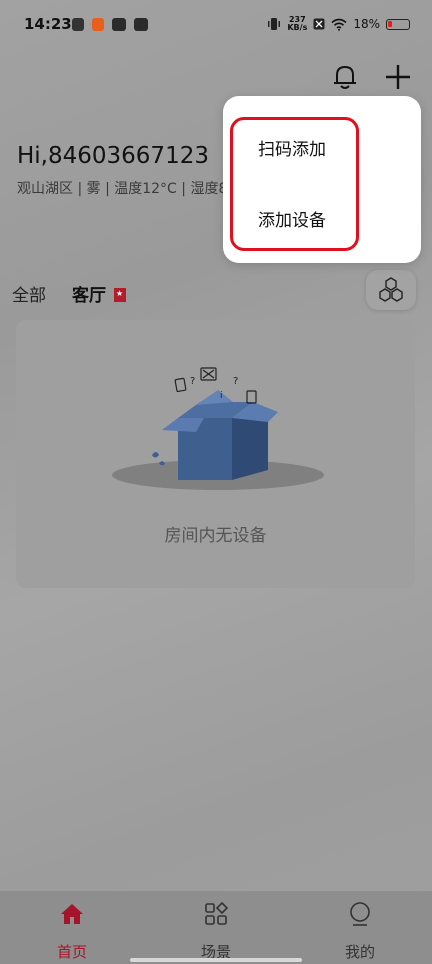 This screenshot has width=432, height=964. I want to click on battery-percent: 18%, so click(366, 24).